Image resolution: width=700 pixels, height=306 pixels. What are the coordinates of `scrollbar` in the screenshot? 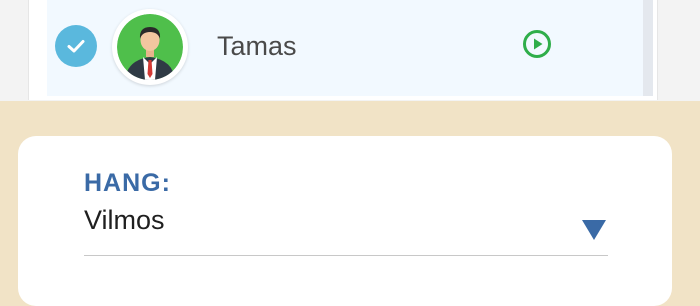 It's located at (648, 48).